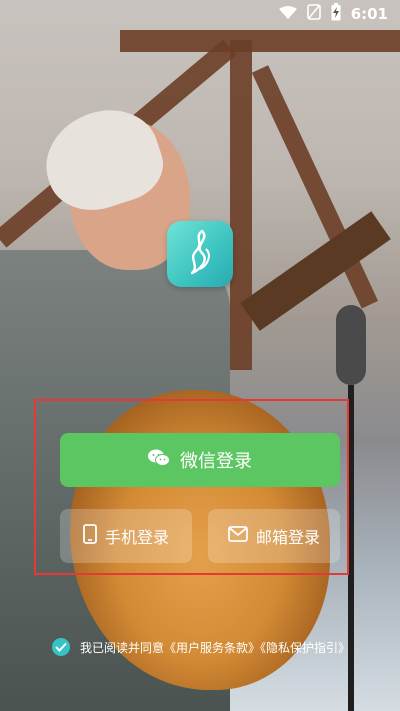 The image size is (400, 711). What do you see at coordinates (90, 536) in the screenshot?
I see `phone-icon` at bounding box center [90, 536].